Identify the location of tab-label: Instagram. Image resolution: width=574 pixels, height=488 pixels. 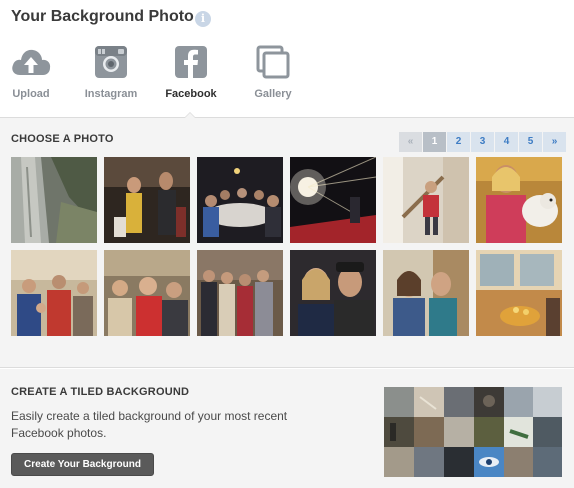
(111, 94).